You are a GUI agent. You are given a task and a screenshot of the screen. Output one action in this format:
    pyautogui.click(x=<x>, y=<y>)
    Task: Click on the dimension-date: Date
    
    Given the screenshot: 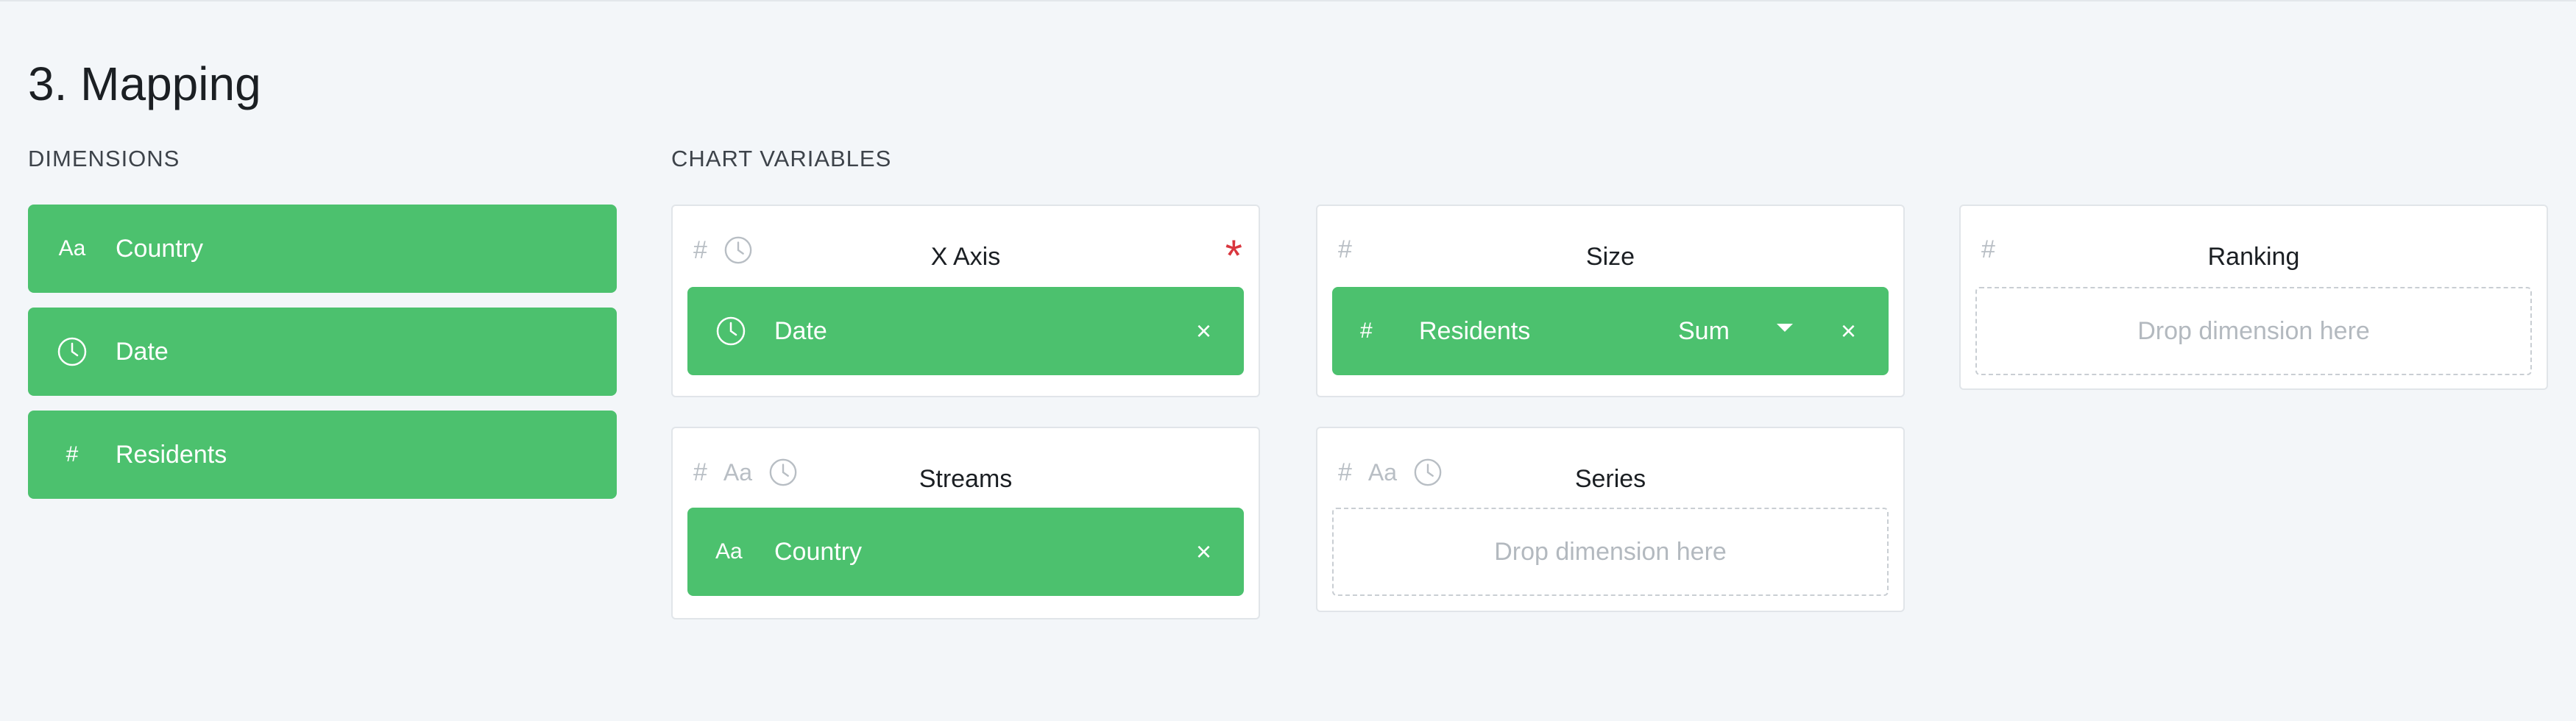 What is the action you would take?
    pyautogui.click(x=322, y=352)
    